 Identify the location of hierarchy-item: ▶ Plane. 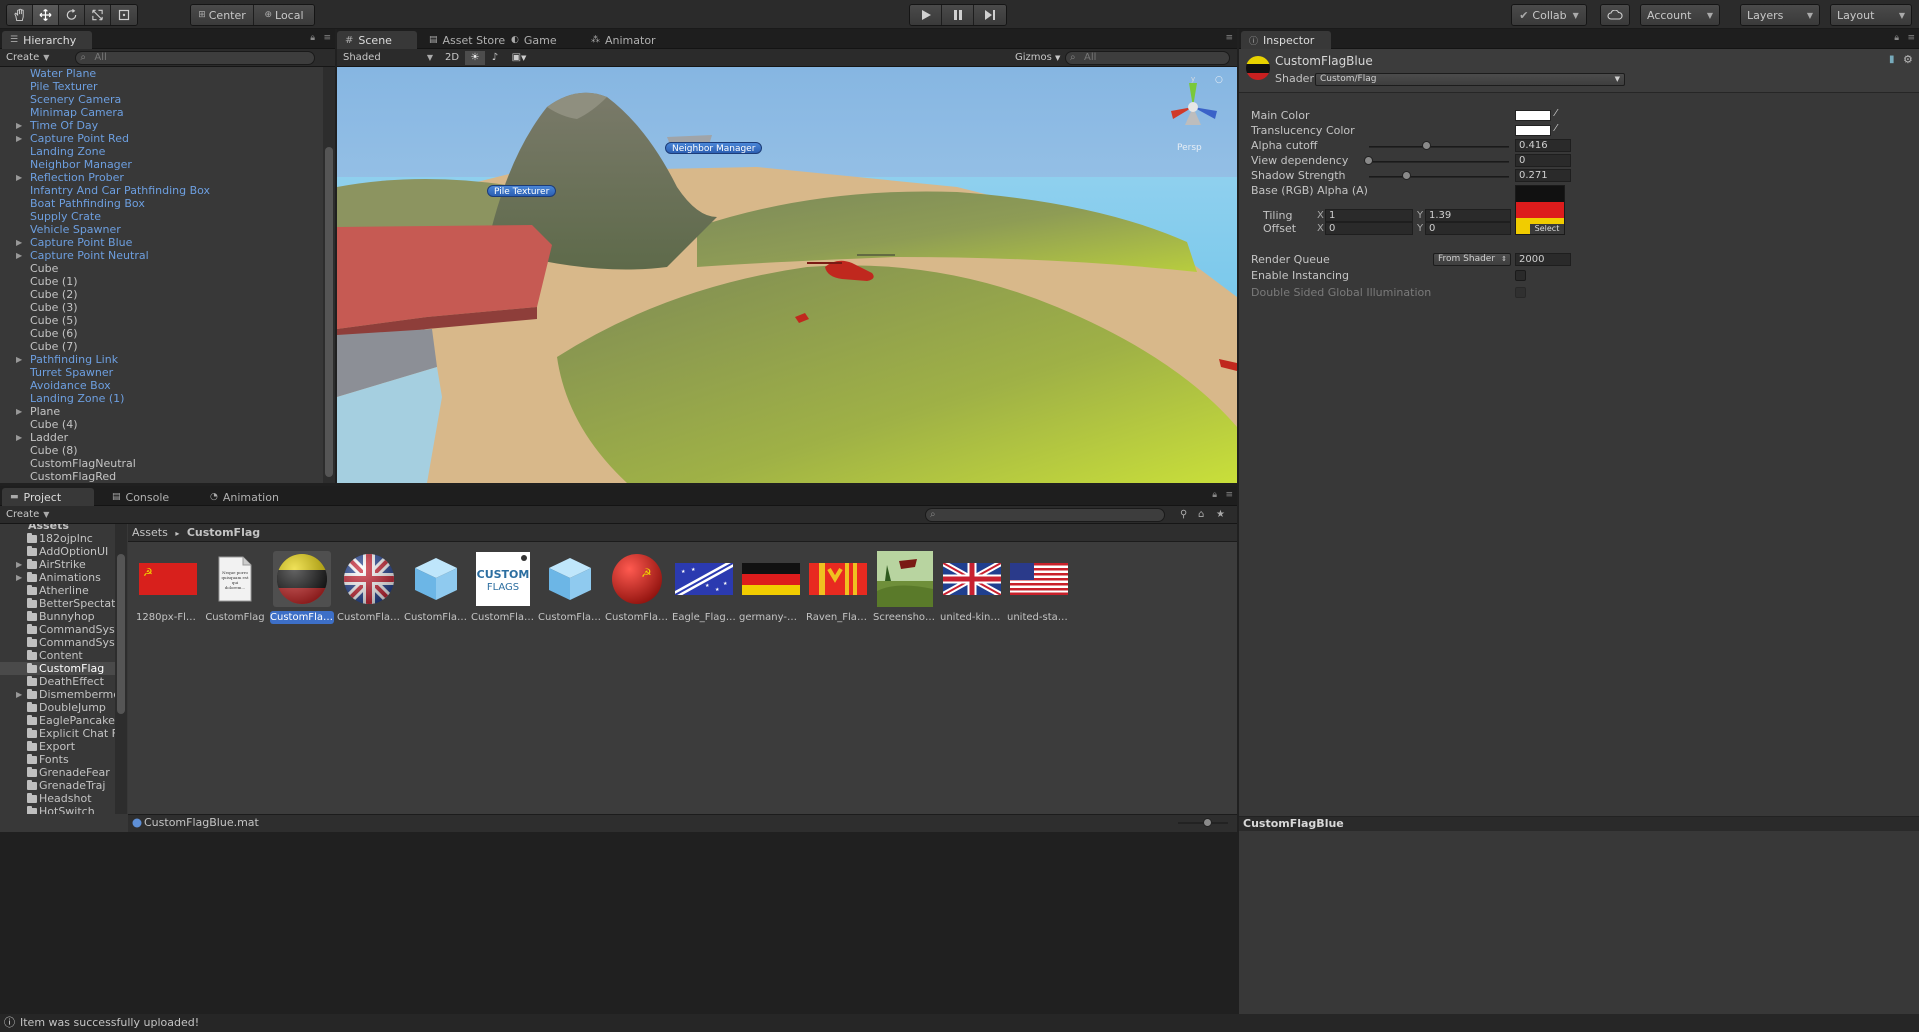
(161, 411).